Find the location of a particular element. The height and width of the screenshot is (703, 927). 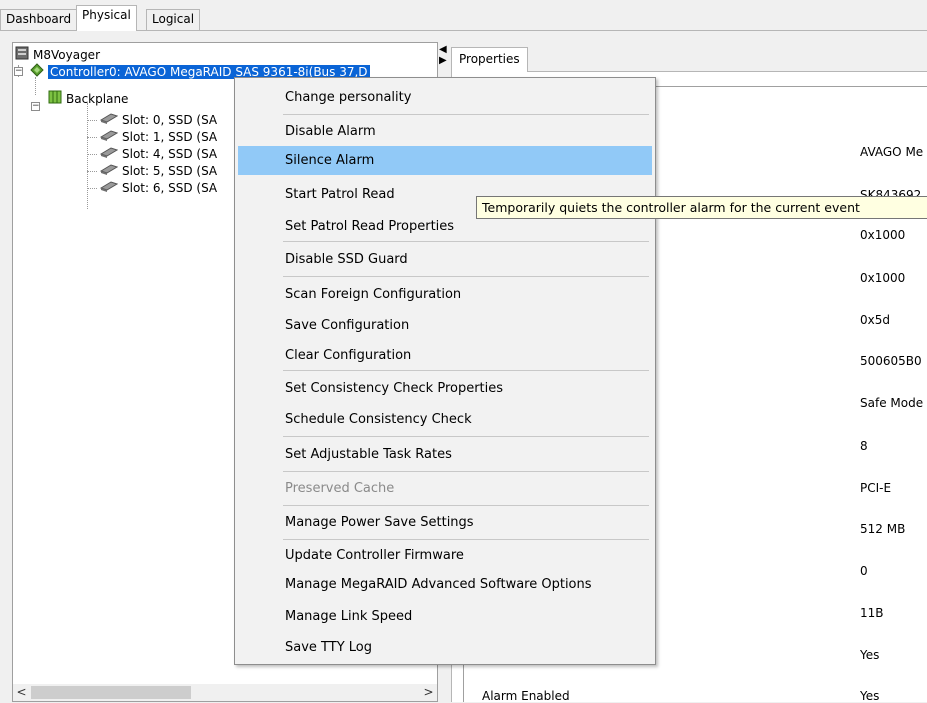

scroll-thumb is located at coordinates (111, 692).